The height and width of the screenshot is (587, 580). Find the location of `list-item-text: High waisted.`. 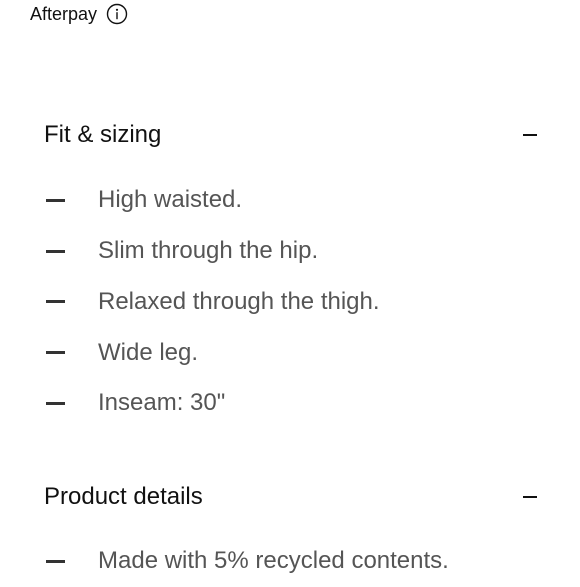

list-item-text: High waisted. is located at coordinates (170, 200).